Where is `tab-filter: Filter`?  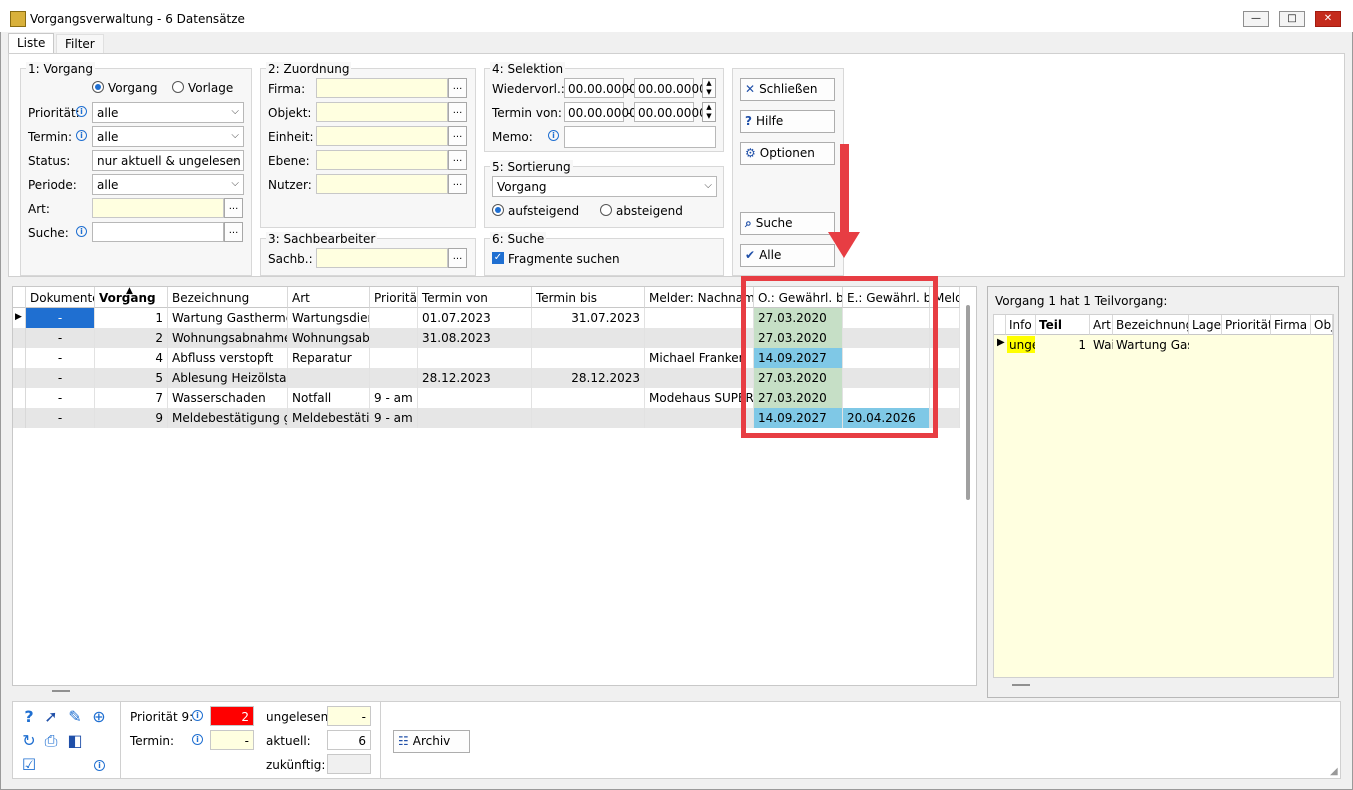 tab-filter: Filter is located at coordinates (80, 44).